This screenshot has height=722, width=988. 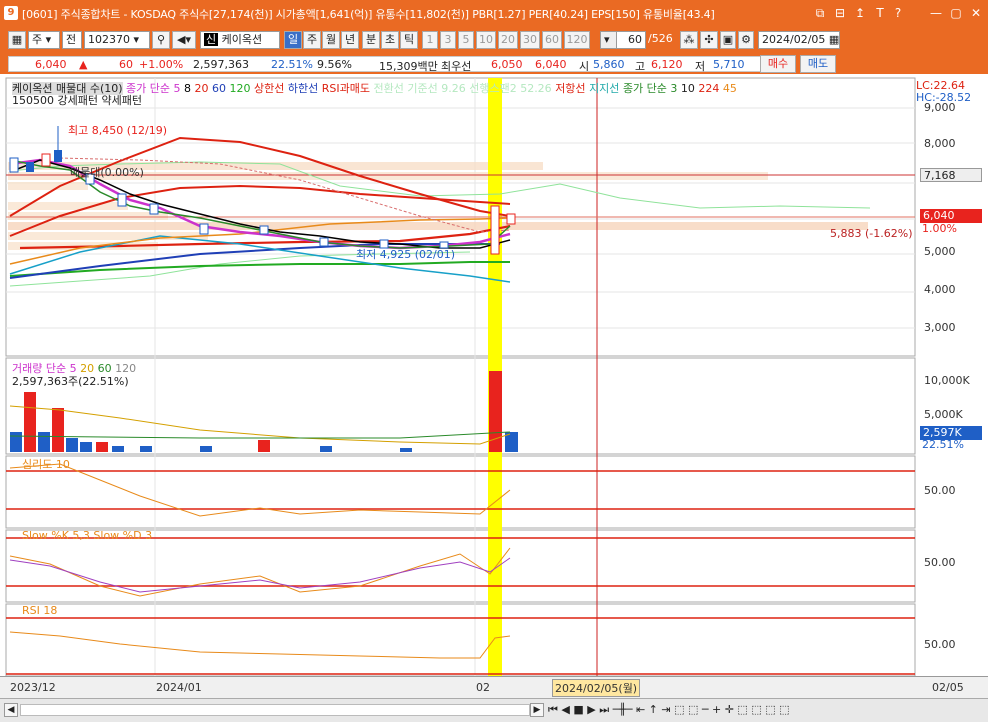 What do you see at coordinates (161, 64) in the screenshot?
I see `quote-change-pct: +1.00%` at bounding box center [161, 64].